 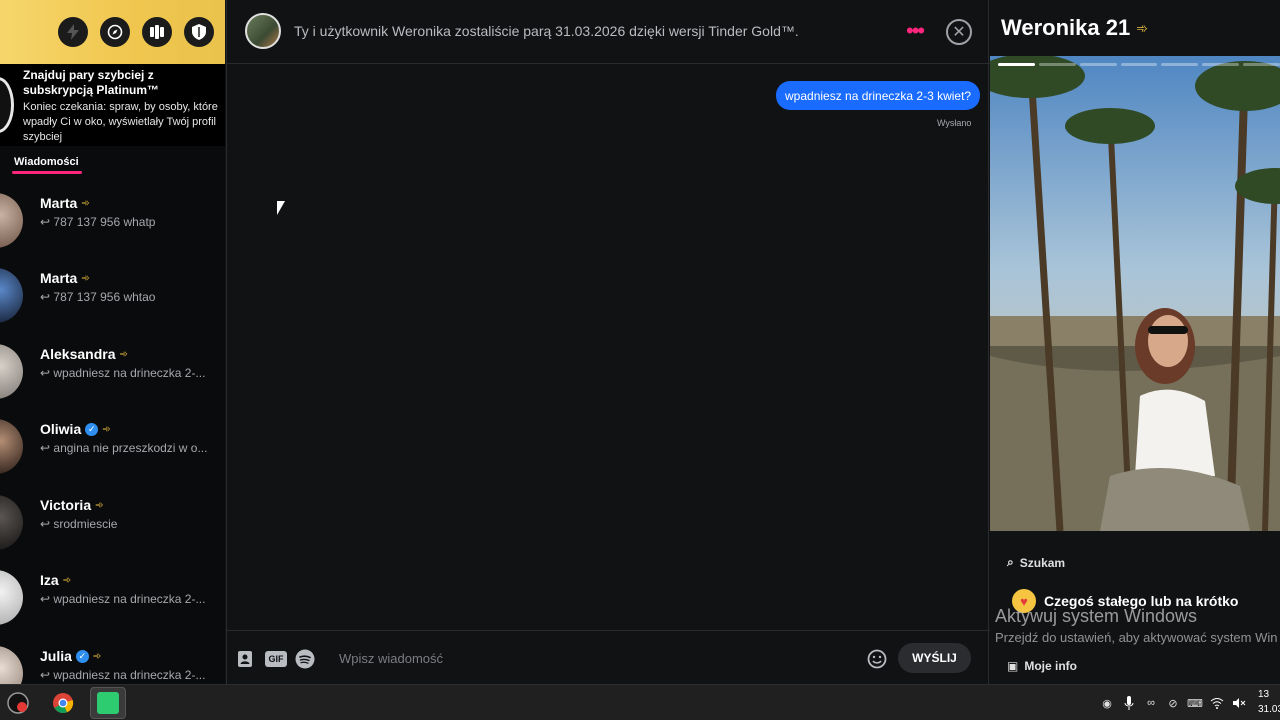 What do you see at coordinates (104, 222) in the screenshot?
I see `conversation-preview: 787 137 956 whatp` at bounding box center [104, 222].